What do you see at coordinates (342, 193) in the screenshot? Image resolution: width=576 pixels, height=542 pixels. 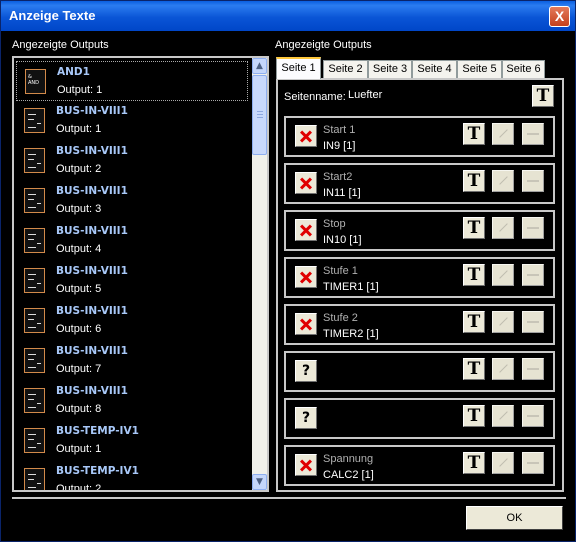 I see `row-value: IN11 [1]` at bounding box center [342, 193].